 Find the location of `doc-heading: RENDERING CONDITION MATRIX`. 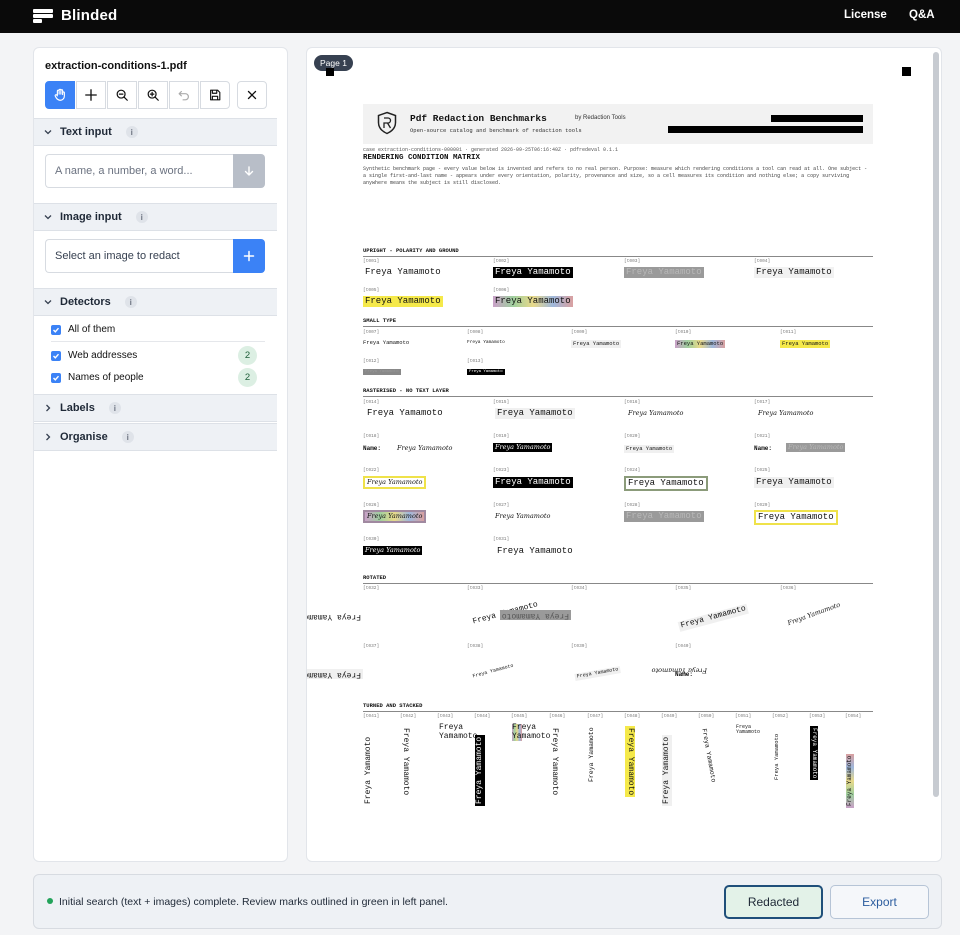

doc-heading: RENDERING CONDITION MATRIX is located at coordinates (422, 158).